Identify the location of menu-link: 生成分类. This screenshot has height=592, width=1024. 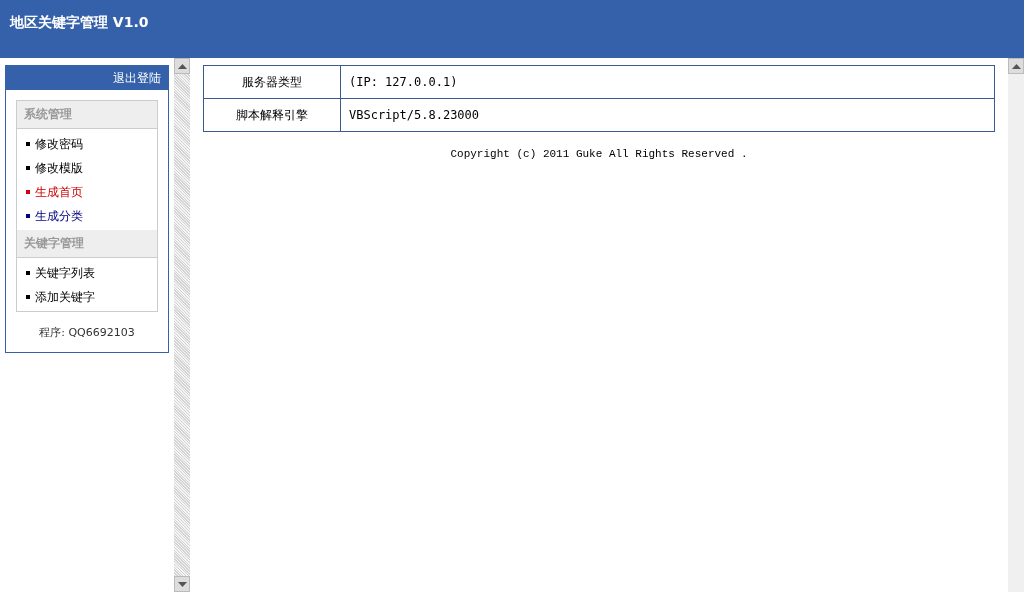
(59, 216).